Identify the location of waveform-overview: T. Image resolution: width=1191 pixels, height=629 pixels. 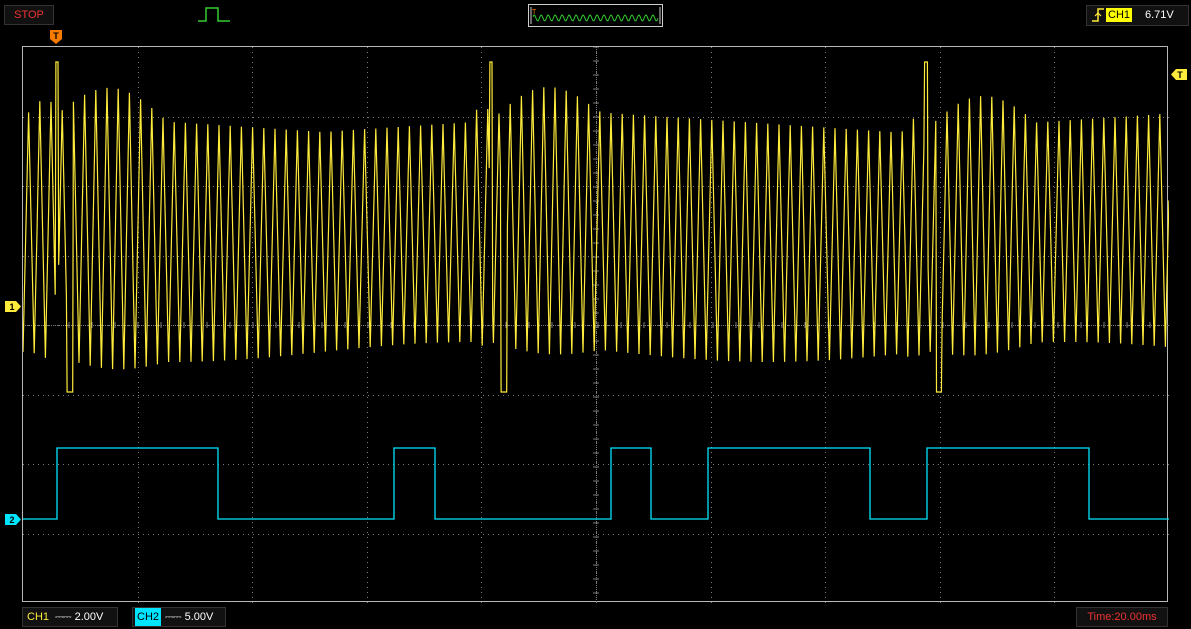
(595, 15).